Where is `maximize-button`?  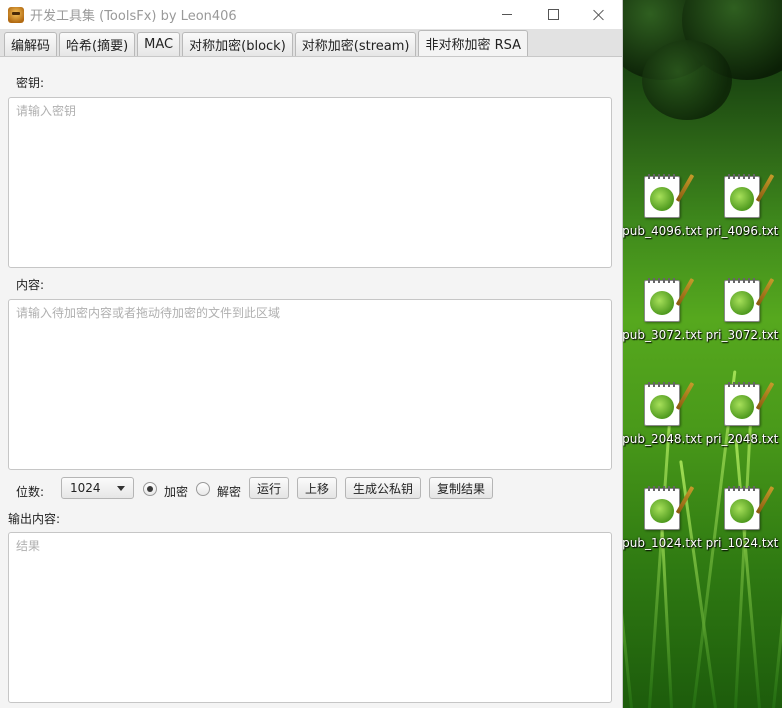 maximize-button is located at coordinates (553, 14).